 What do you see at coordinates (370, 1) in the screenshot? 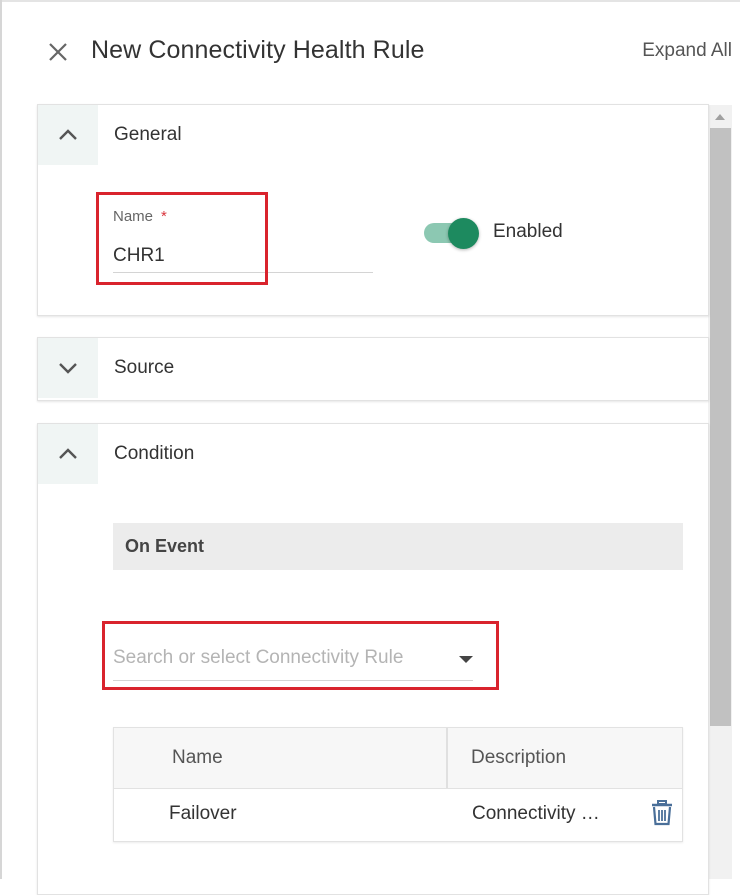
I see `window-top-border` at bounding box center [370, 1].